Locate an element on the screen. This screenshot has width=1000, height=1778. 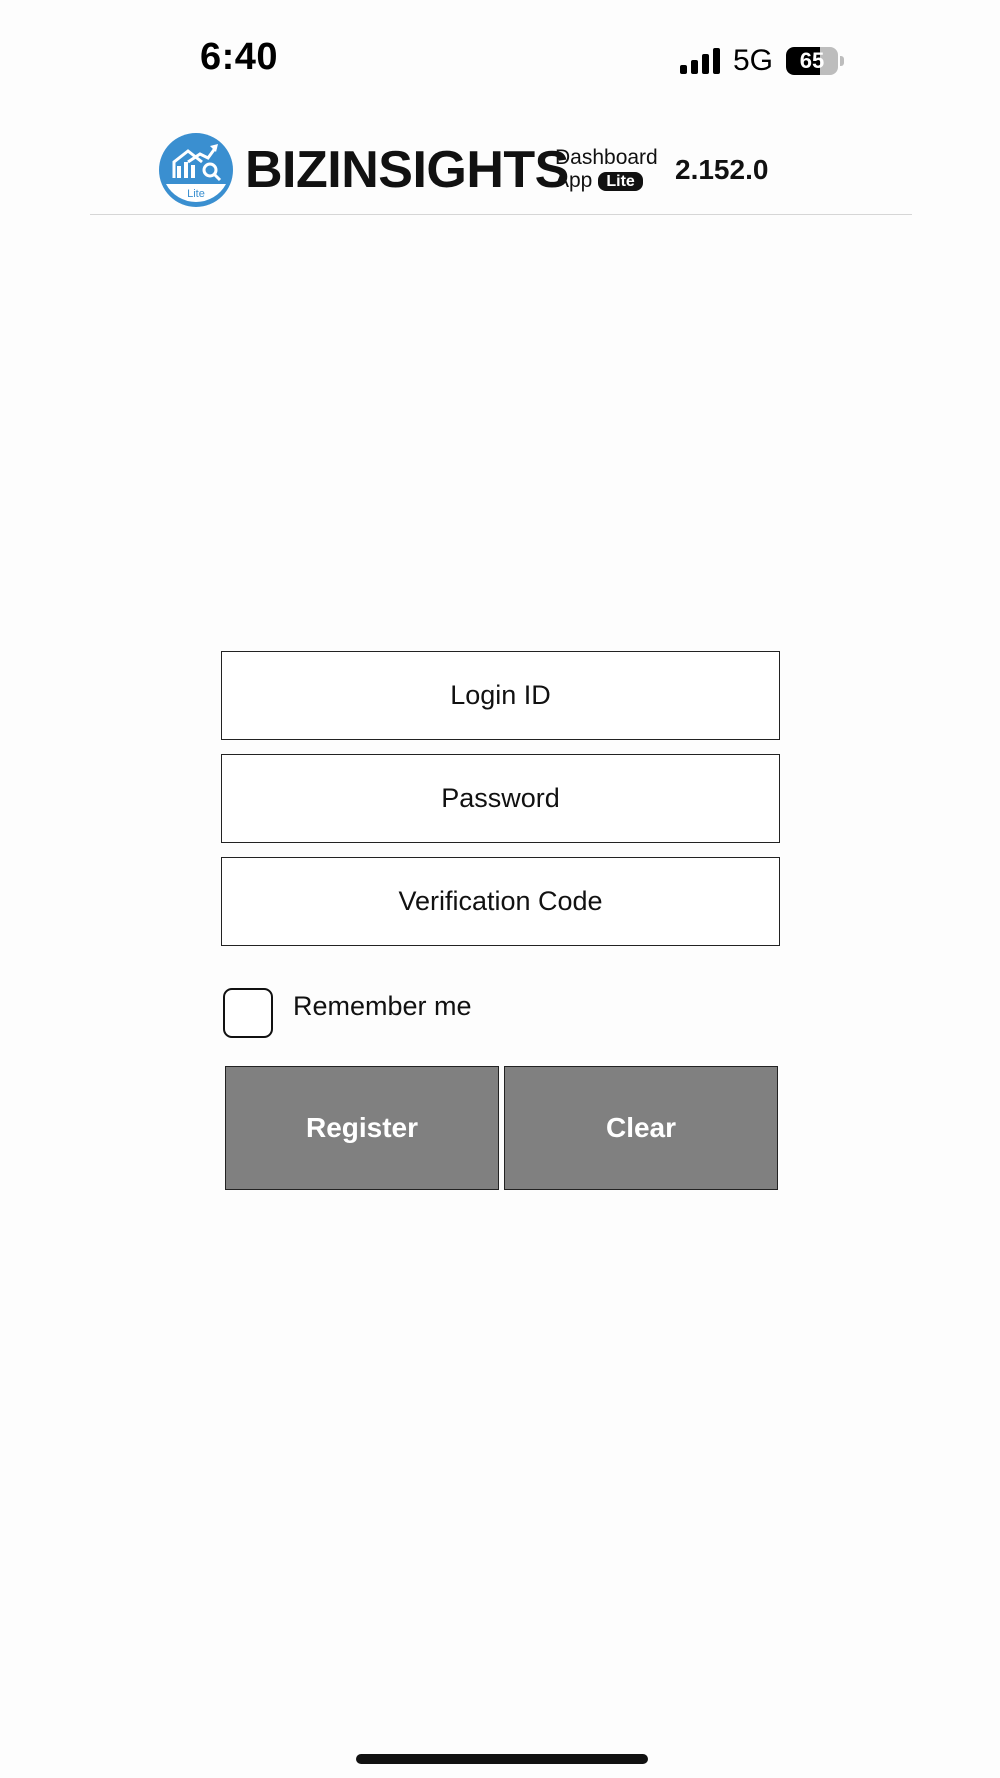
app-subtitle-line2: App Lite is located at coordinates (606, 180).